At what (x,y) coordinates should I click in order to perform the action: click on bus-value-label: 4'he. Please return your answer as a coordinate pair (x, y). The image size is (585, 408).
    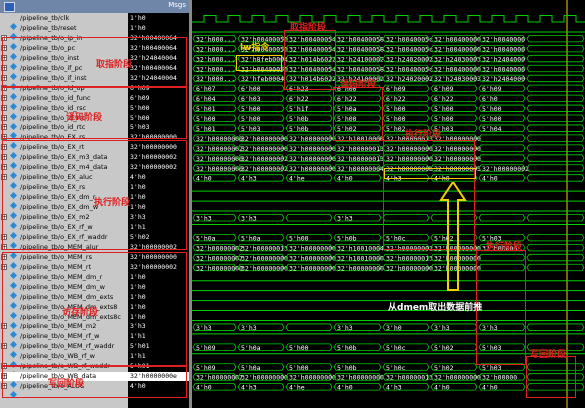
    Looking at the image, I should click on (297, 179).